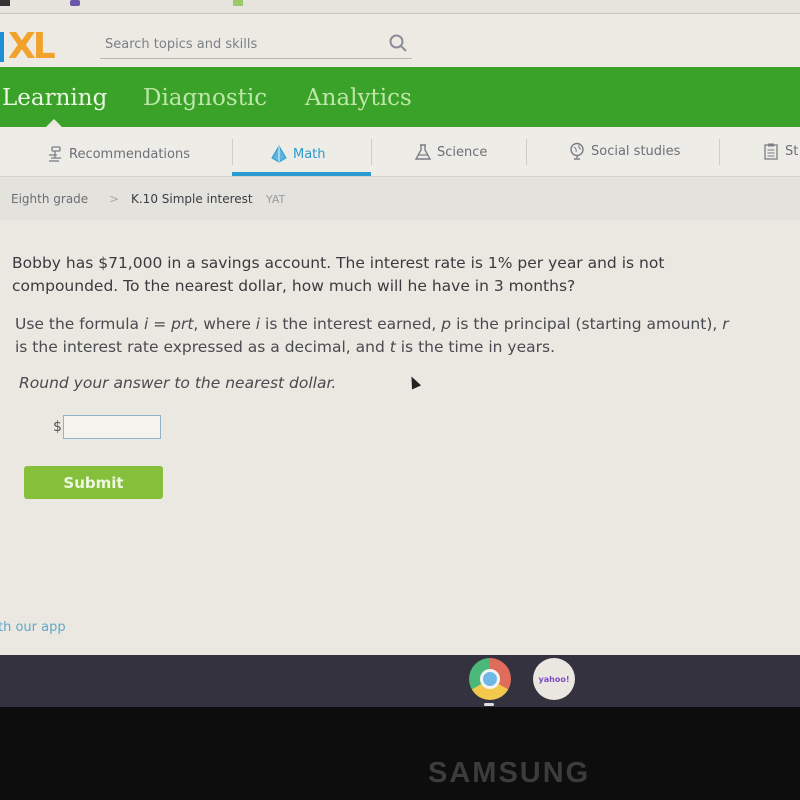 Image resolution: width=800 pixels, height=800 pixels. I want to click on globe-icon, so click(577, 151).